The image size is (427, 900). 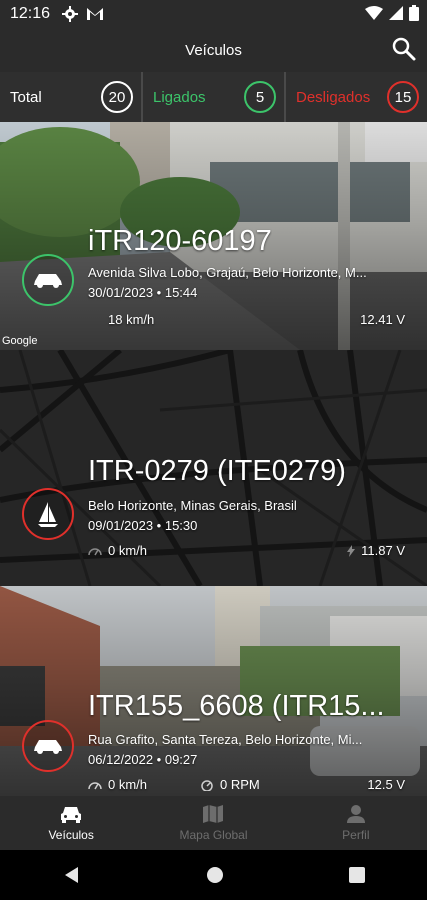 I want to click on gauge-icon, so click(x=207, y=785).